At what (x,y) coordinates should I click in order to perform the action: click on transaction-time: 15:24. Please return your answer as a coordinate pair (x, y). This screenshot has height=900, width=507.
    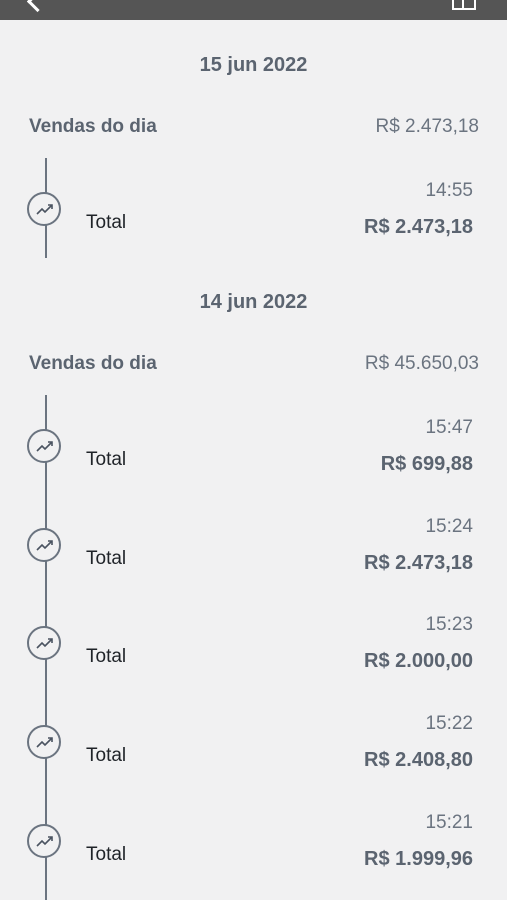
    Looking at the image, I should click on (449, 526).